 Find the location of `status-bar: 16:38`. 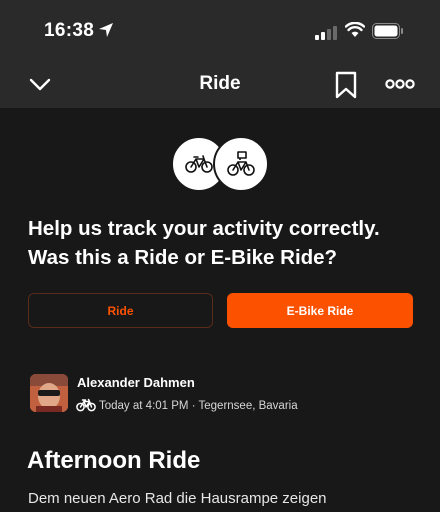

status-bar: 16:38 is located at coordinates (220, 31).